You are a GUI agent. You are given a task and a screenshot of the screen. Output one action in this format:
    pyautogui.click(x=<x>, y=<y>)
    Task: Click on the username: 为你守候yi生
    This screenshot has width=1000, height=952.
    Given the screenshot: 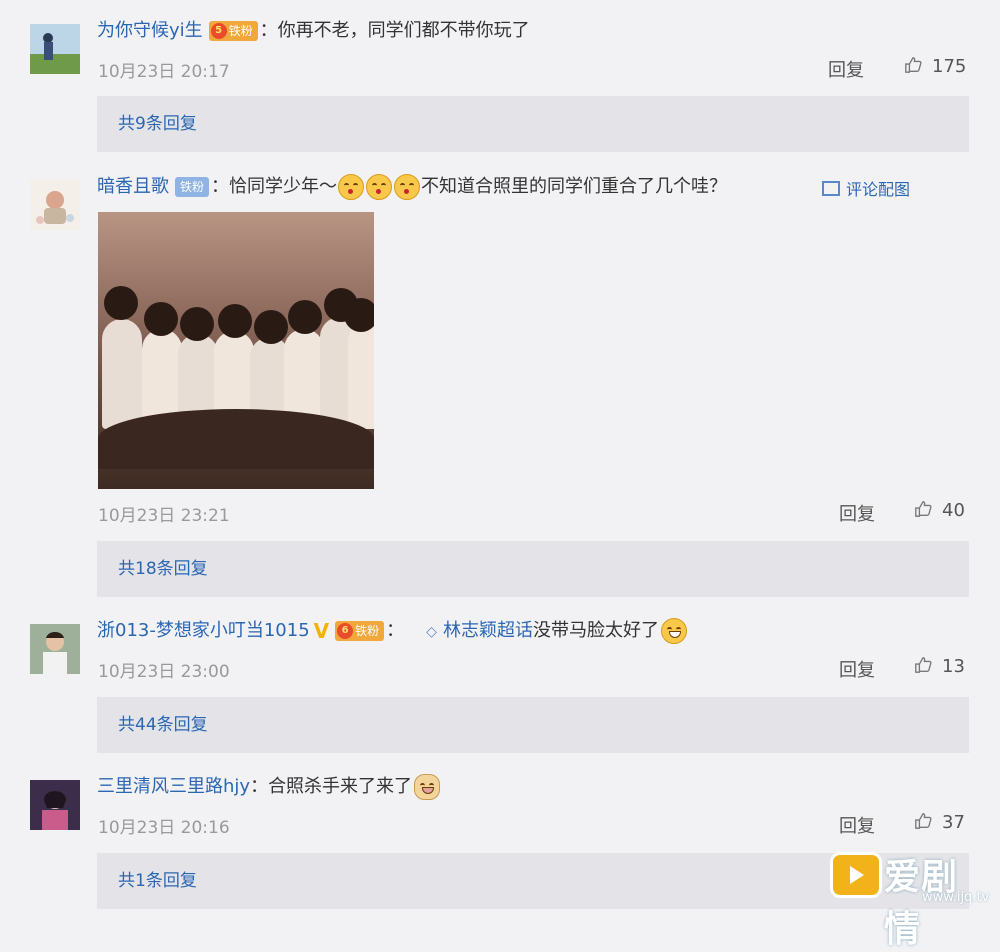 What is the action you would take?
    pyautogui.click(x=150, y=30)
    